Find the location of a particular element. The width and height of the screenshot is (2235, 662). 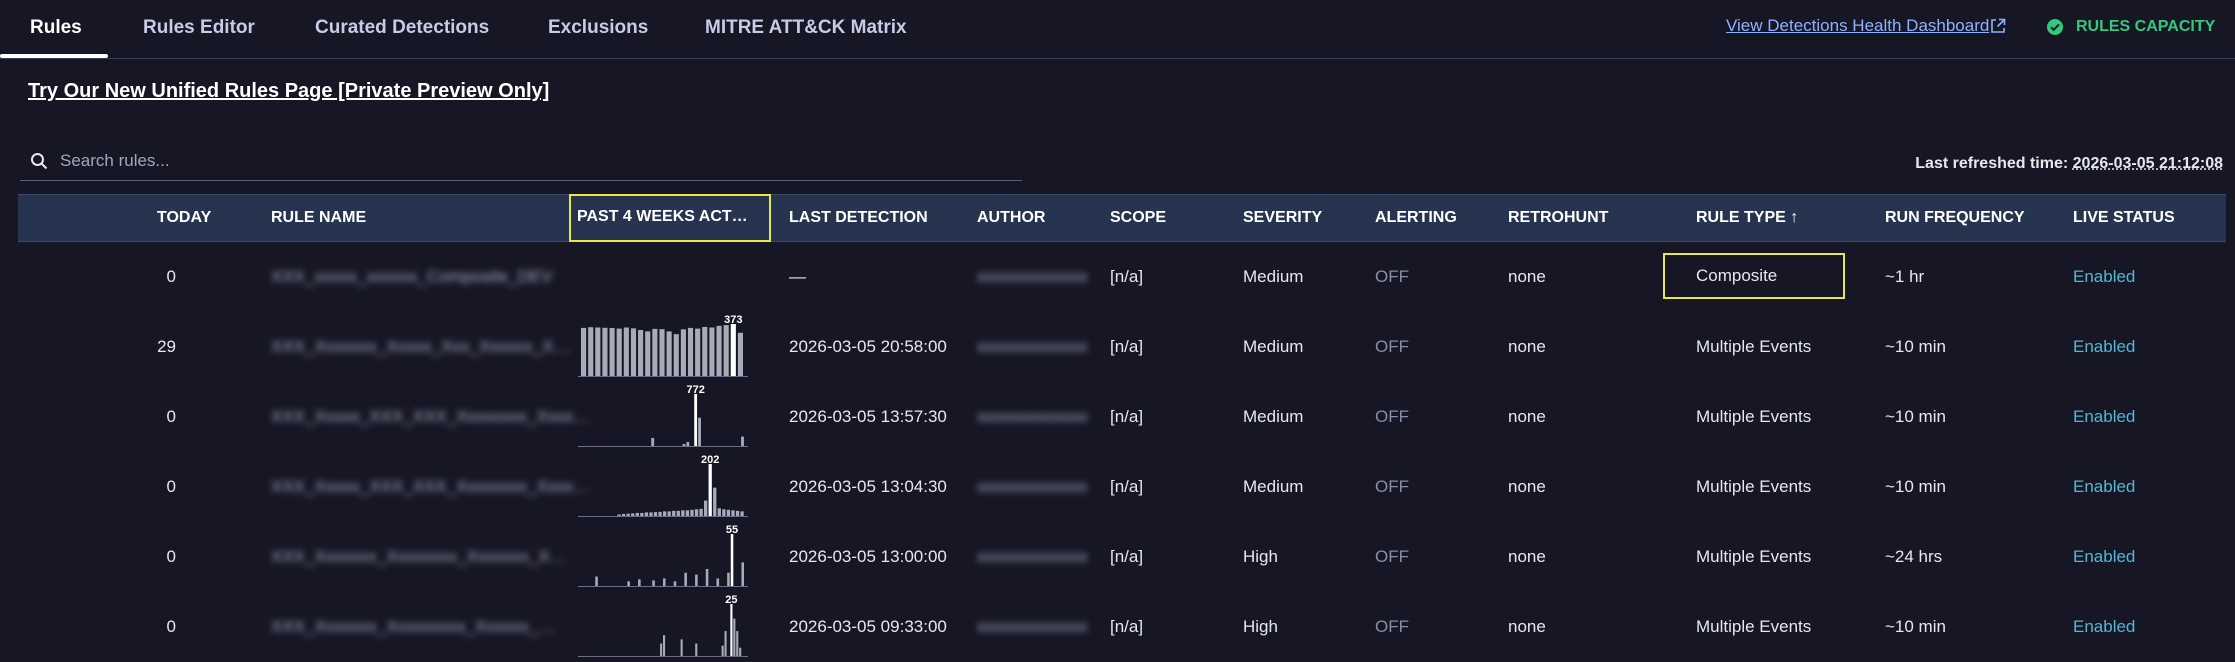

col-retrohunt: RETROHUNT is located at coordinates (1558, 218).